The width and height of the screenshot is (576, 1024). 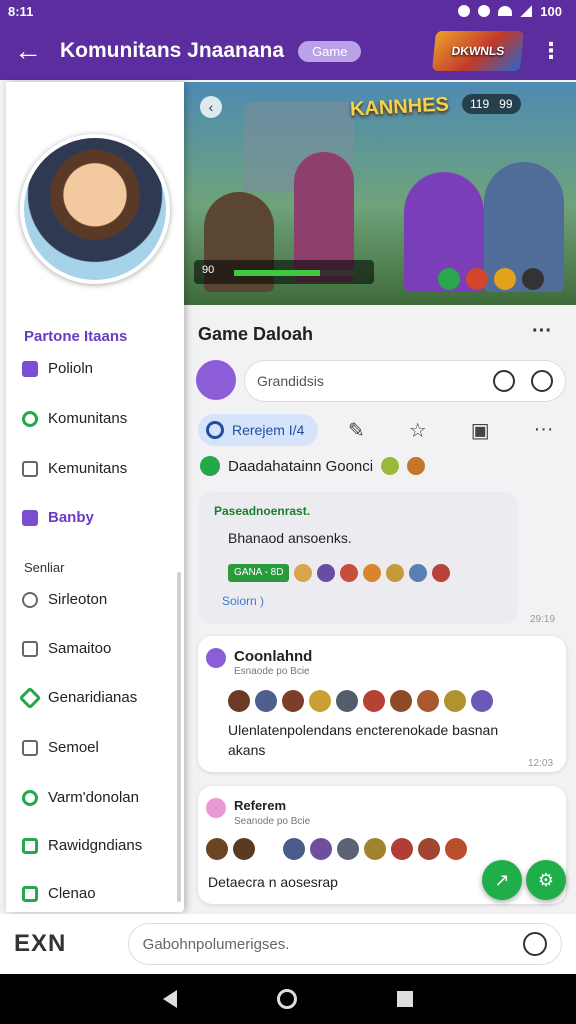 I want to click on drawer-item-9: Varm'donolan, so click(x=80, y=797).